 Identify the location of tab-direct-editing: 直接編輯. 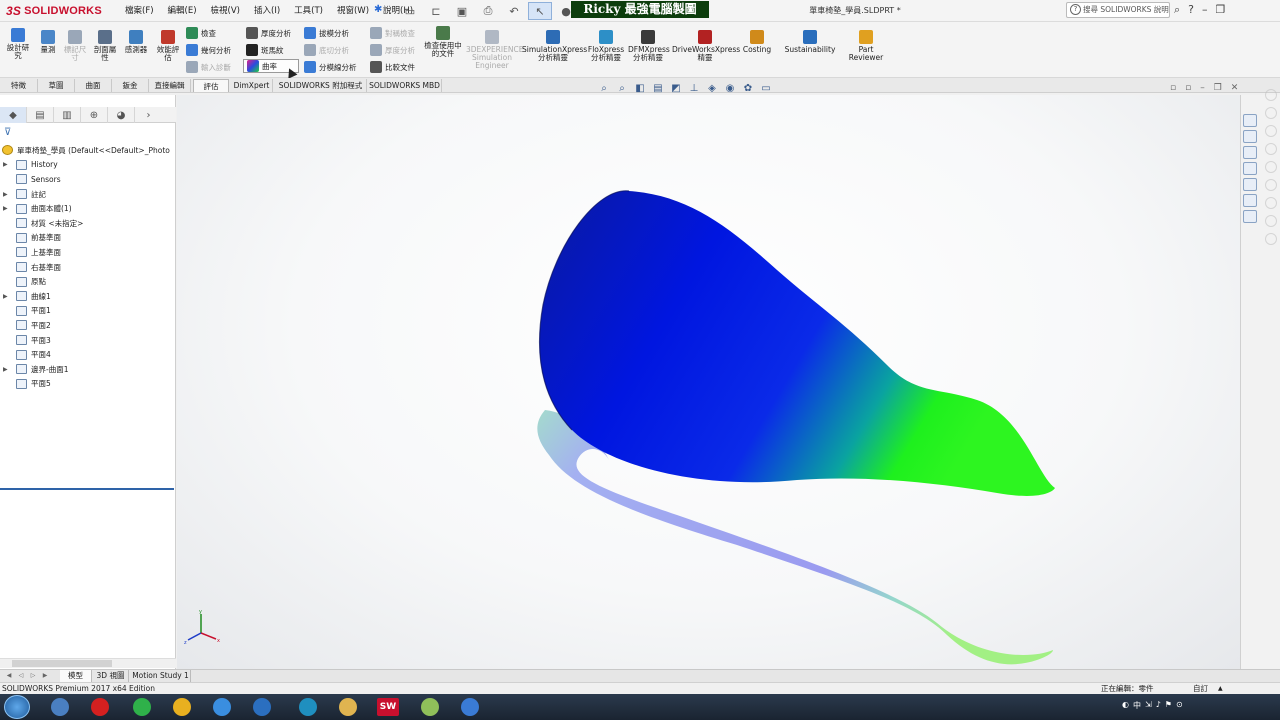
(170, 85).